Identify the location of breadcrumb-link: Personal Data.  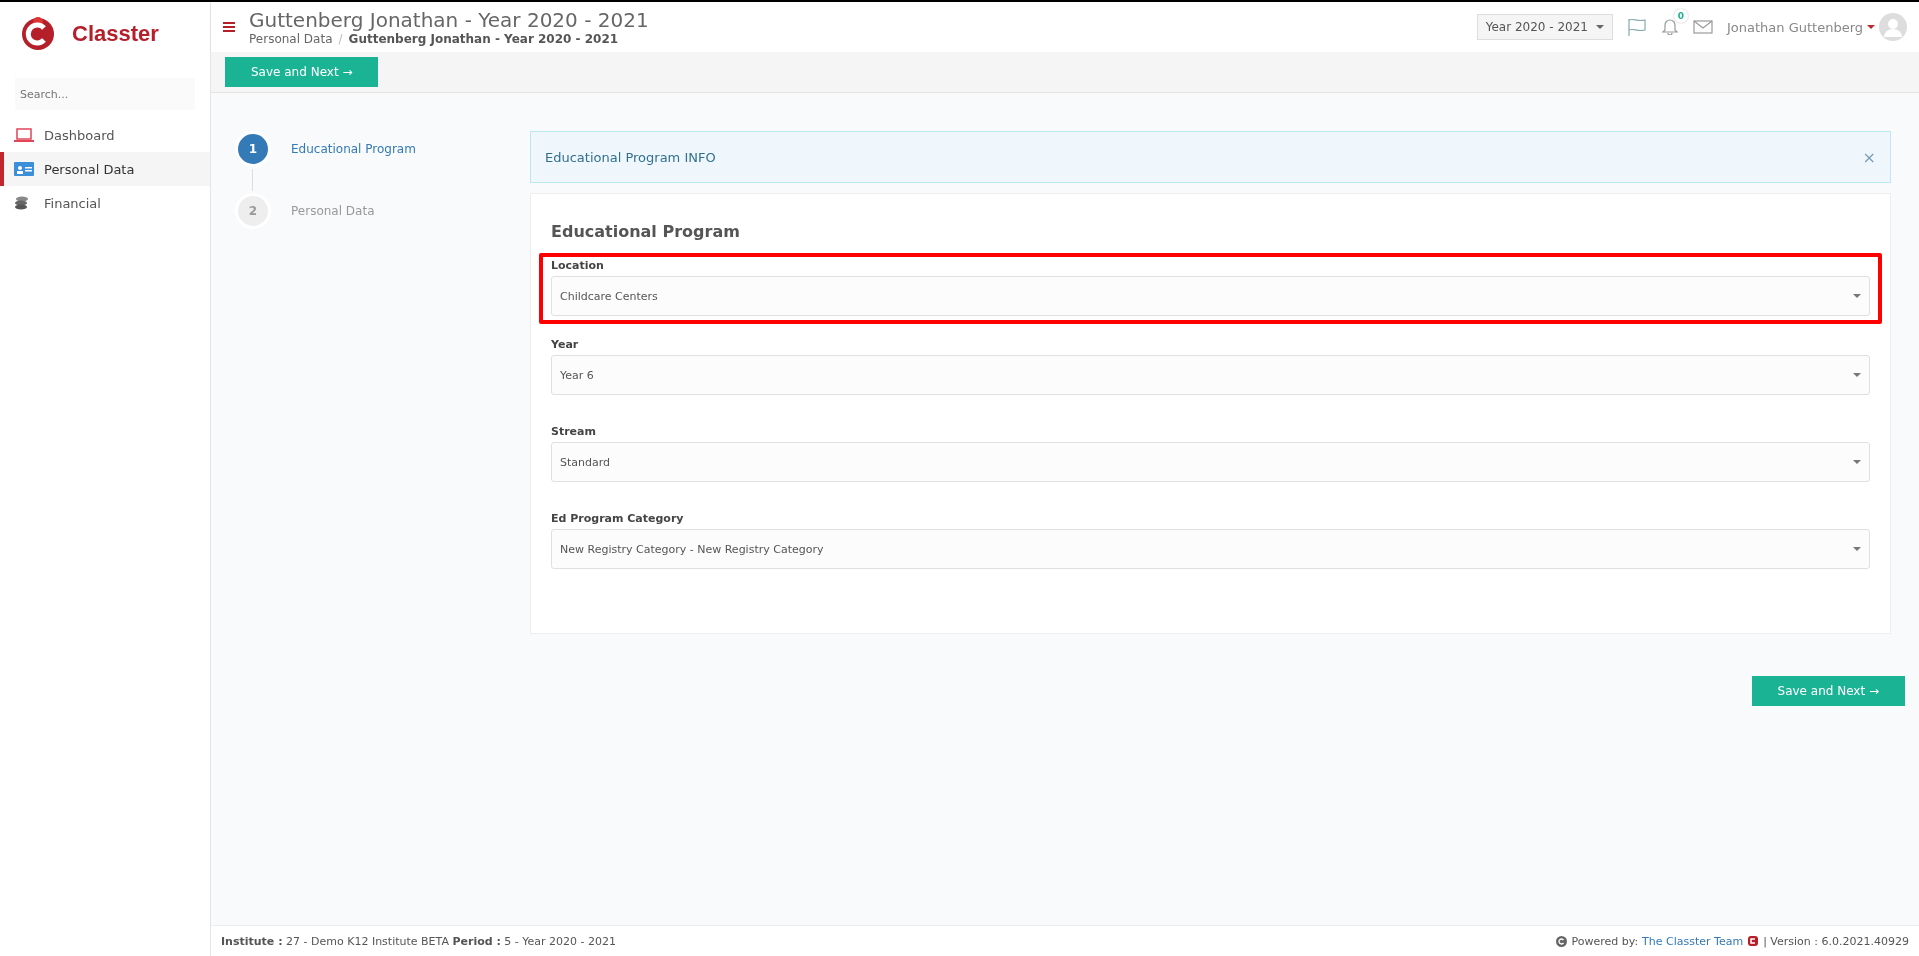
(291, 39).